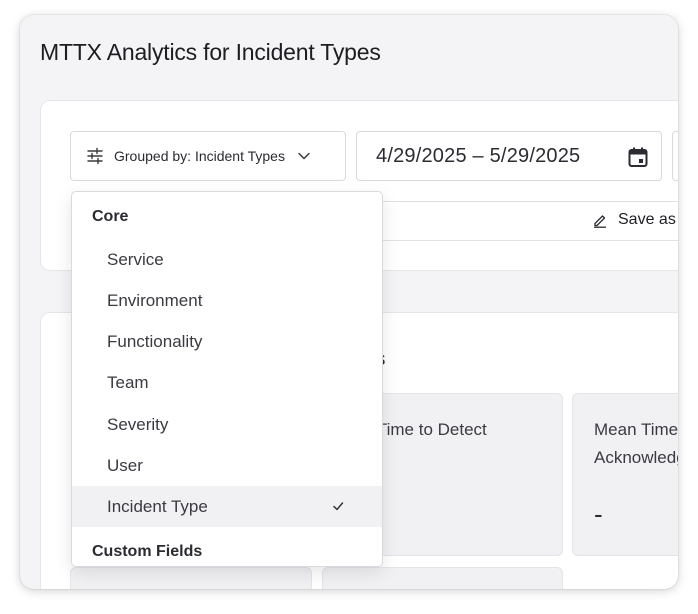  What do you see at coordinates (600, 221) in the screenshot?
I see `pencil-icon` at bounding box center [600, 221].